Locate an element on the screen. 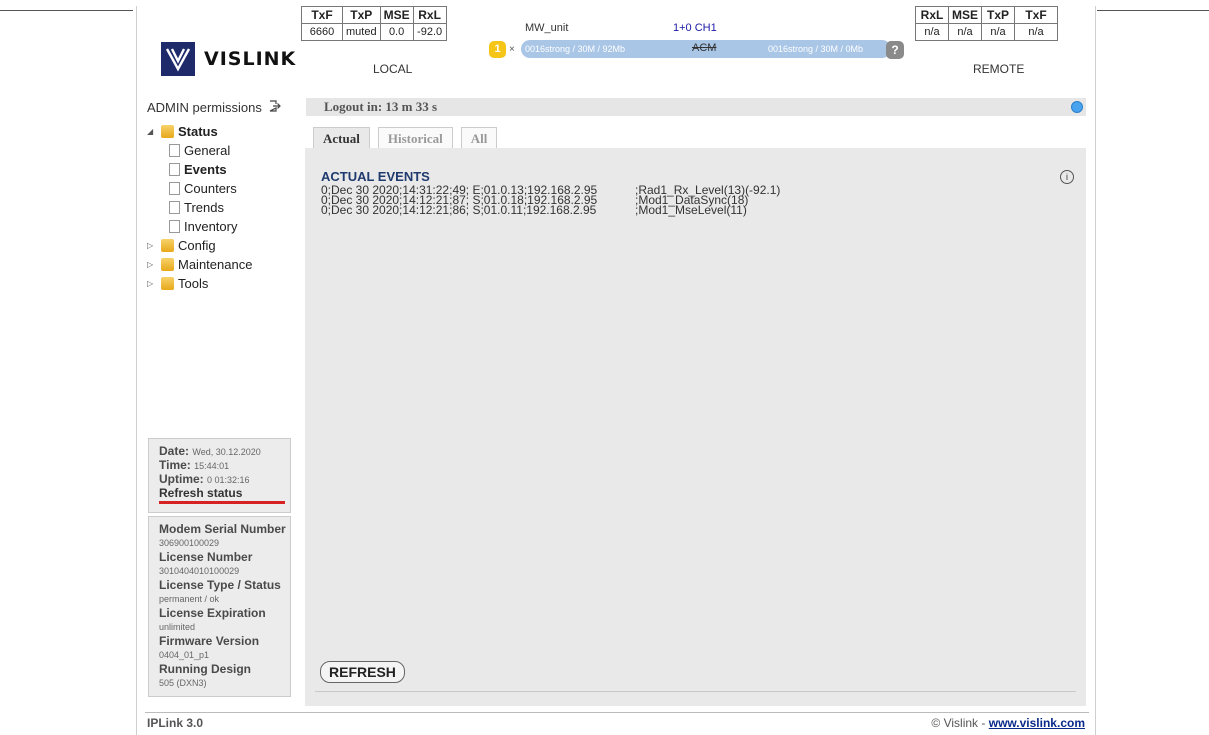  local-value-mse: 0.0 is located at coordinates (396, 32).